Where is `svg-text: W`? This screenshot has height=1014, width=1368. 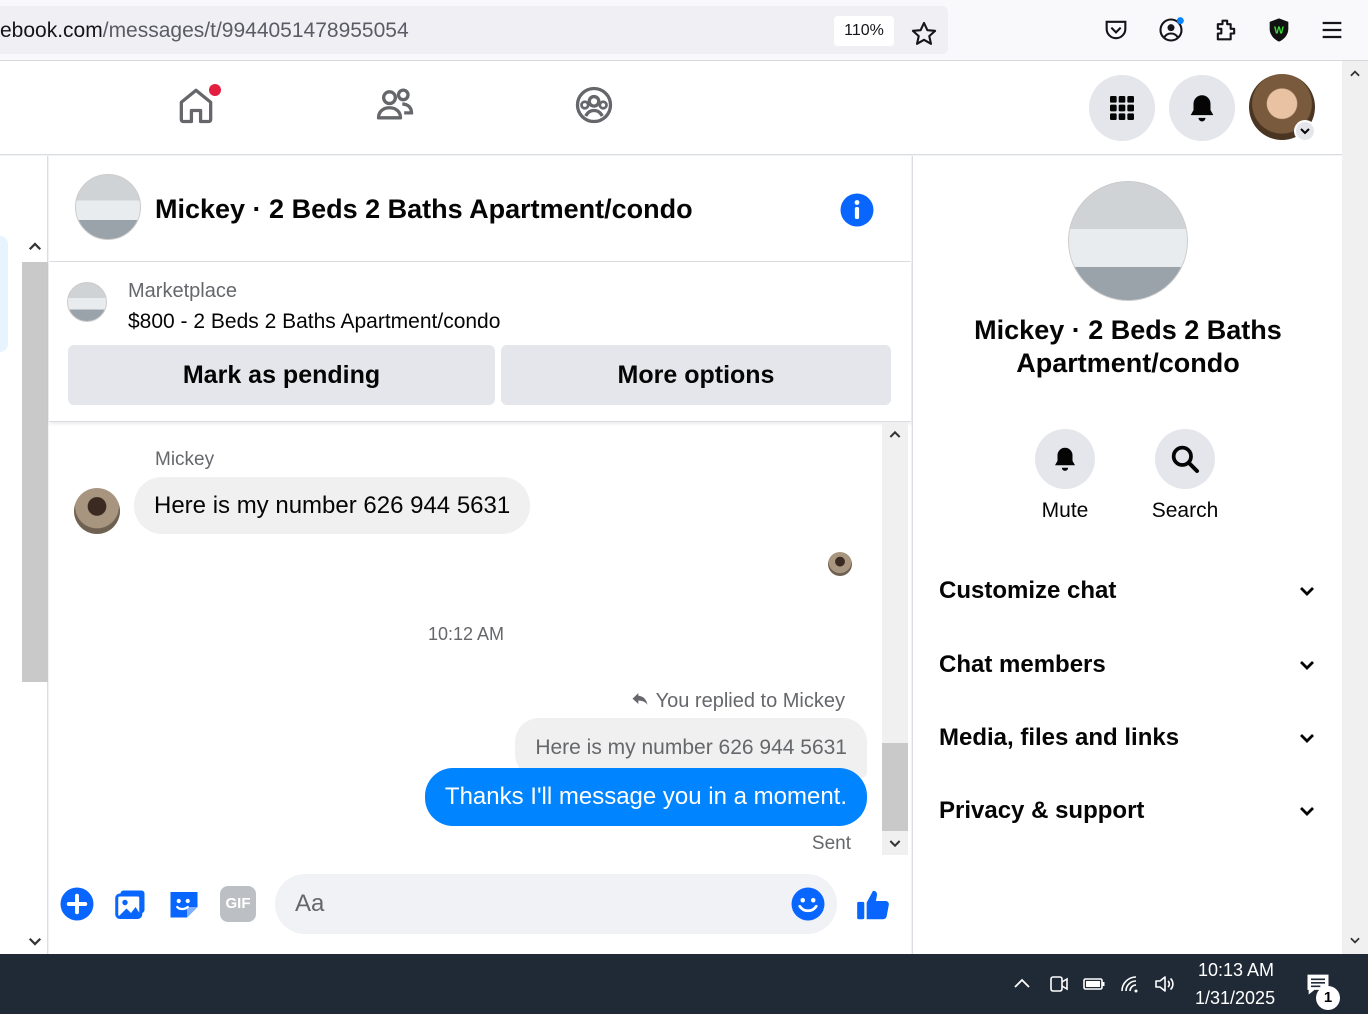 svg-text: W is located at coordinates (1279, 31).